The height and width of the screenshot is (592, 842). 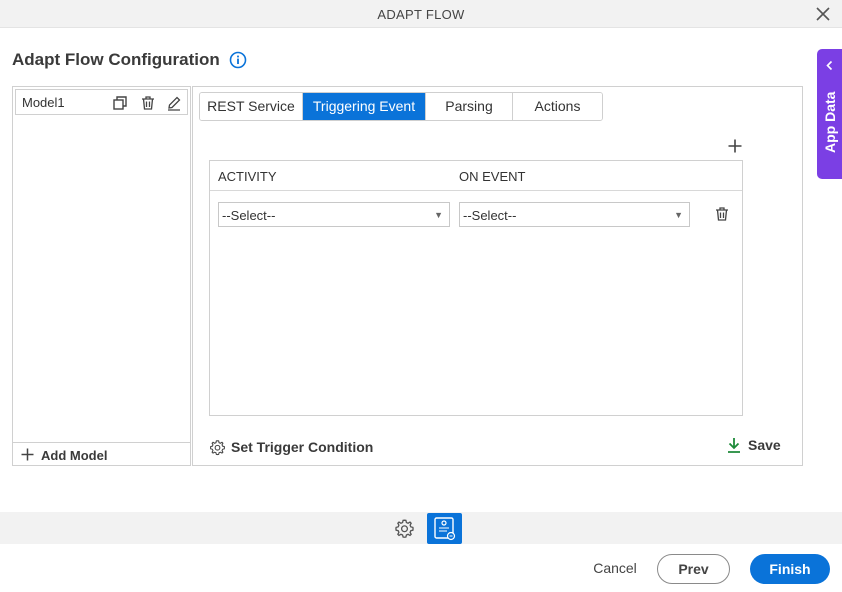 What do you see at coordinates (43, 102) in the screenshot?
I see `model-name: Model1` at bounding box center [43, 102].